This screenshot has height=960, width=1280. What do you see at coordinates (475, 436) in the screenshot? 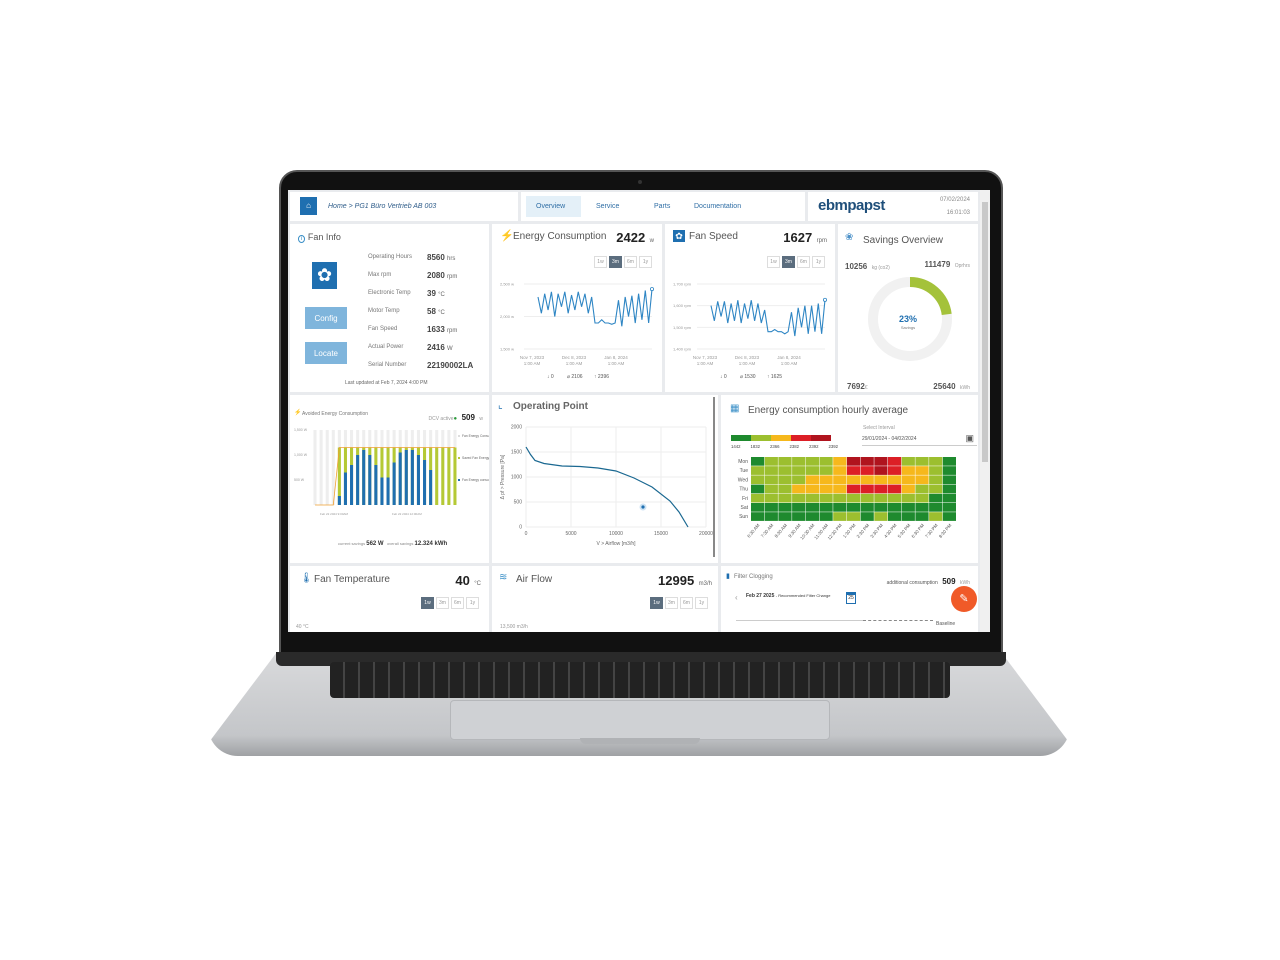
I see `legend-label: Fan Energy Consumption without DCV` at bounding box center [475, 436].